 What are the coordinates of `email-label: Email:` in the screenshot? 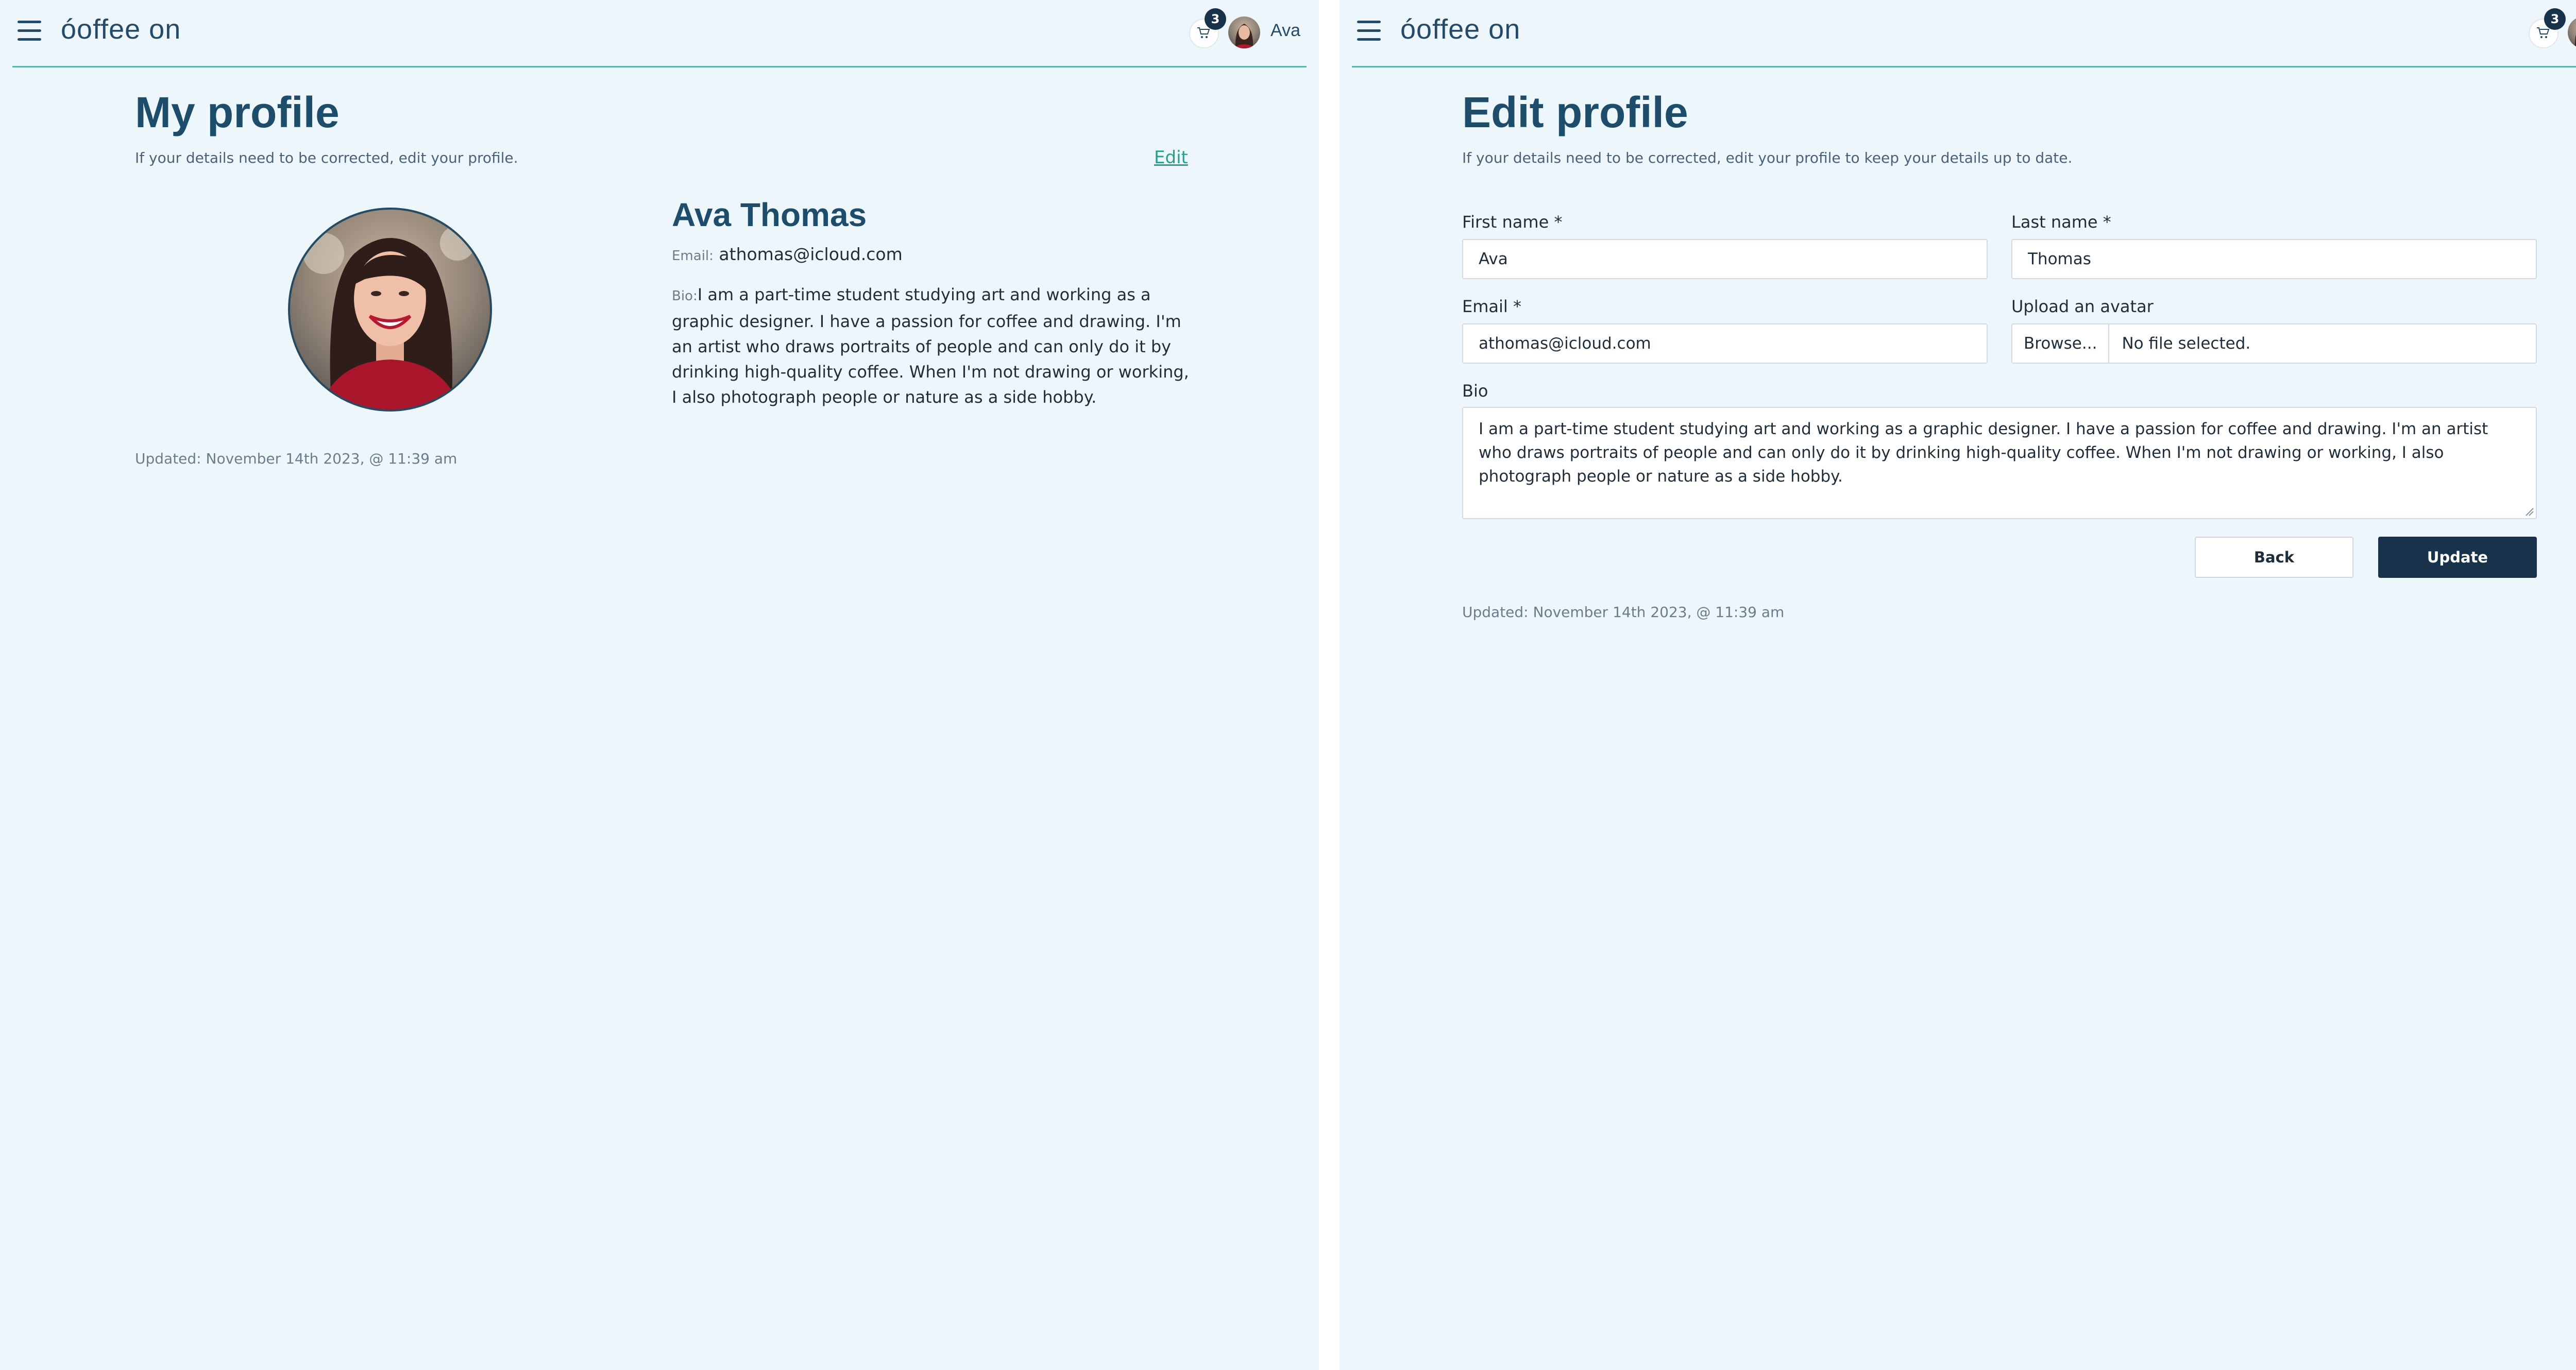 It's located at (693, 256).